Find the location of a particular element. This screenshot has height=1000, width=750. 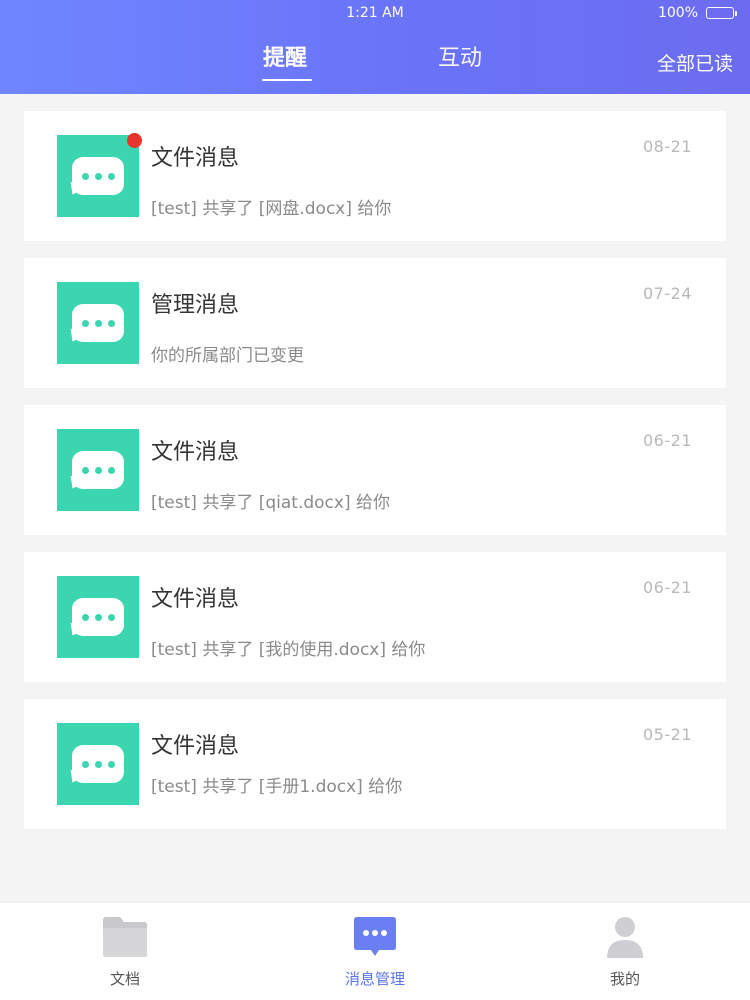

tabbar-label: 我的 is located at coordinates (624, 979).